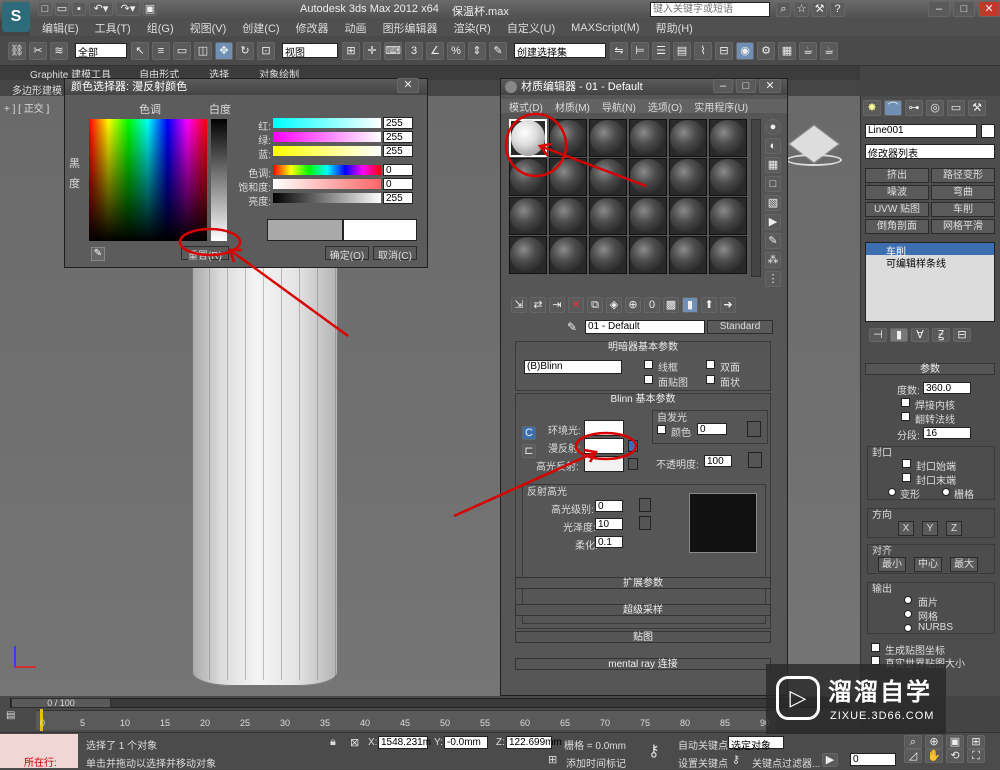  I want to click on menu-group: 组(G), so click(160, 28).